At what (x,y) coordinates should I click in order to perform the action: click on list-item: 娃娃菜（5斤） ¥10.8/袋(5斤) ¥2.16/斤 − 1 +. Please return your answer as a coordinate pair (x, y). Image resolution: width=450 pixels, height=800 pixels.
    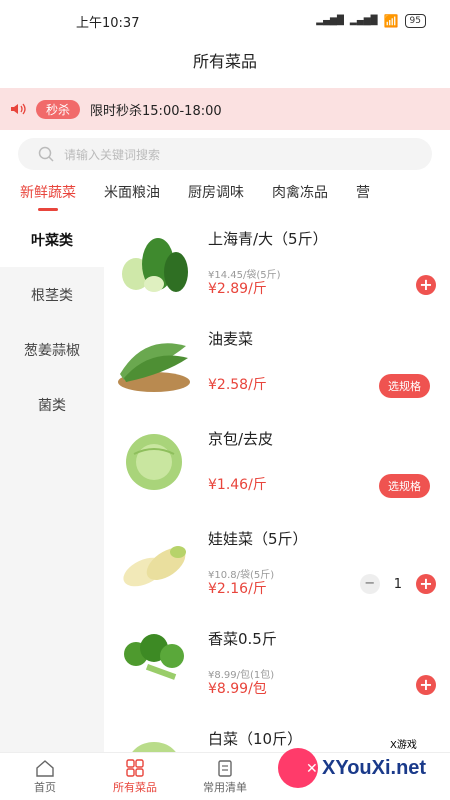
    Looking at the image, I should click on (277, 562).